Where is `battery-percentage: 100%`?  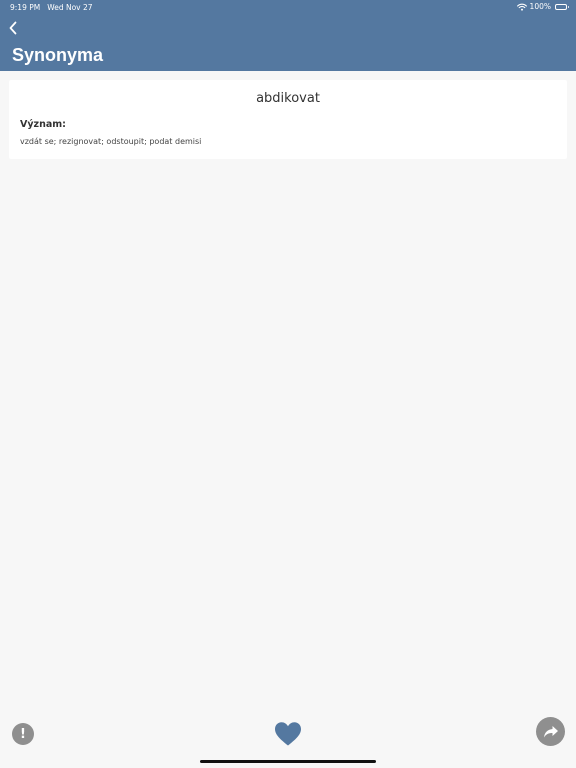
battery-percentage: 100% is located at coordinates (540, 6).